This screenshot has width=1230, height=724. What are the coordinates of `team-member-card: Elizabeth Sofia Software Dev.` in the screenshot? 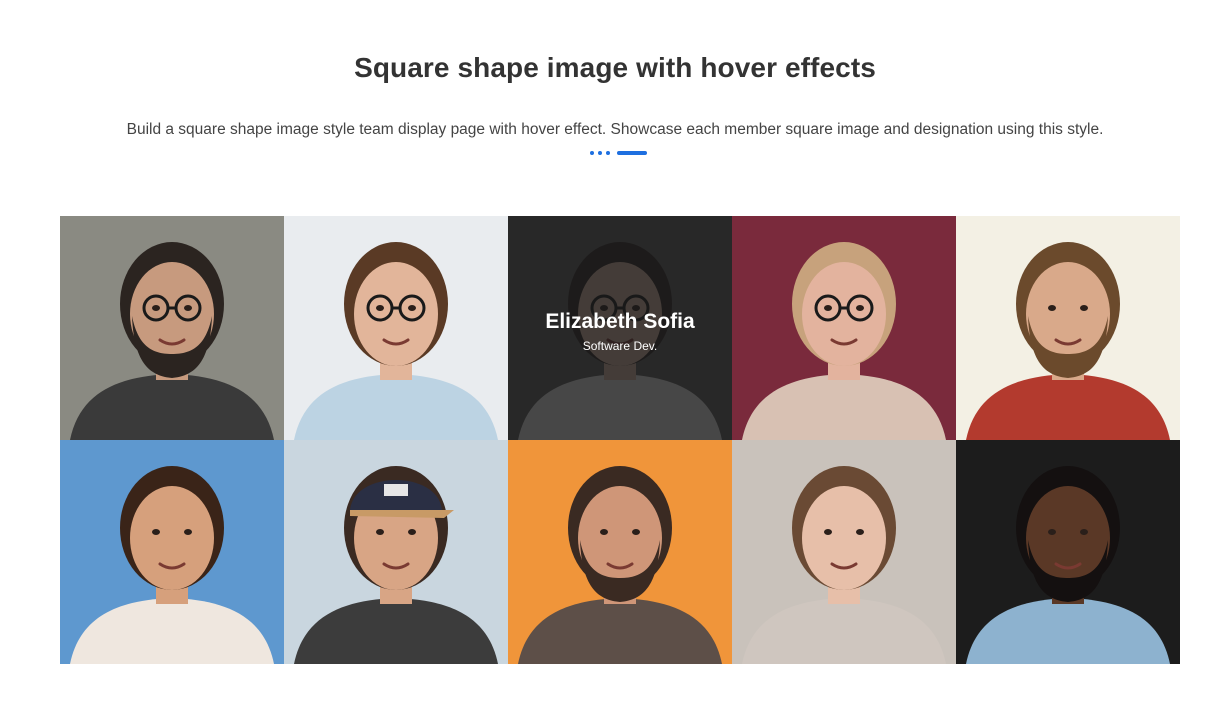 It's located at (620, 328).